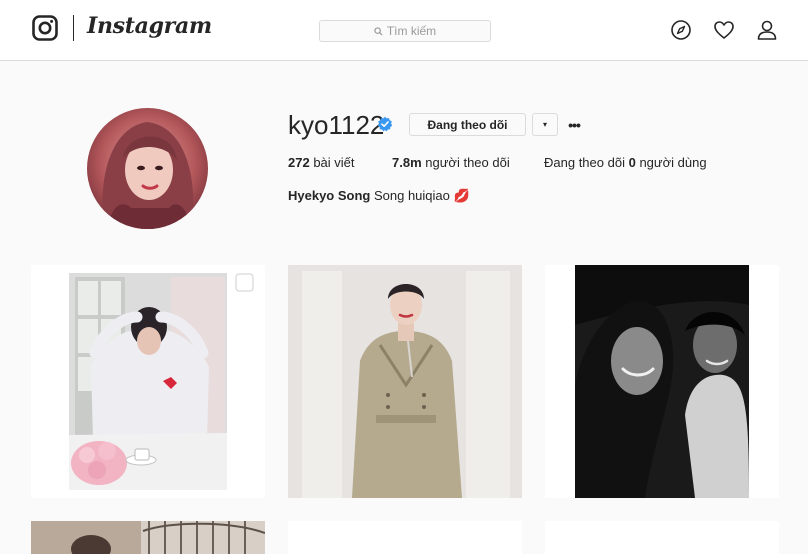 This screenshot has height=554, width=808. Describe the element at coordinates (724, 30) in the screenshot. I see `heart-icon` at that location.